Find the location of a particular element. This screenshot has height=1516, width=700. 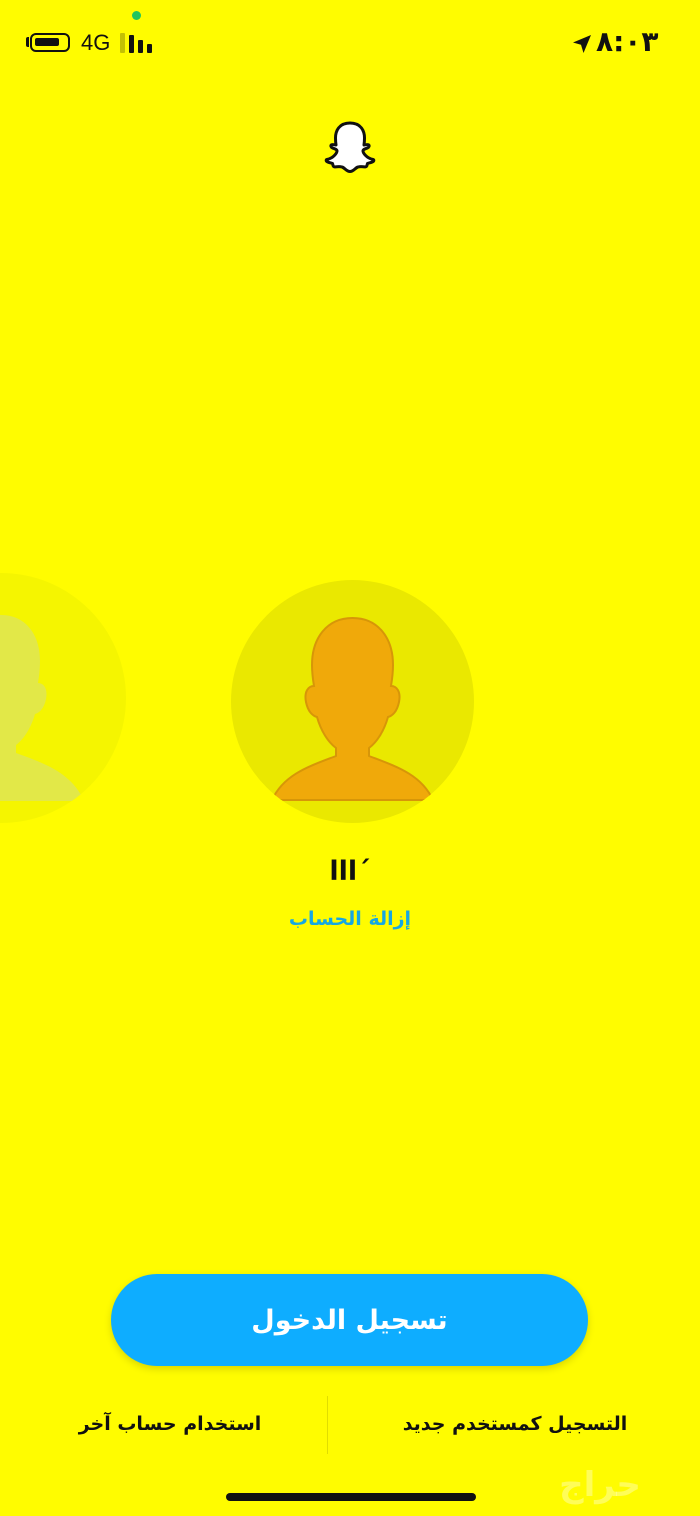

divider is located at coordinates (327, 1425).